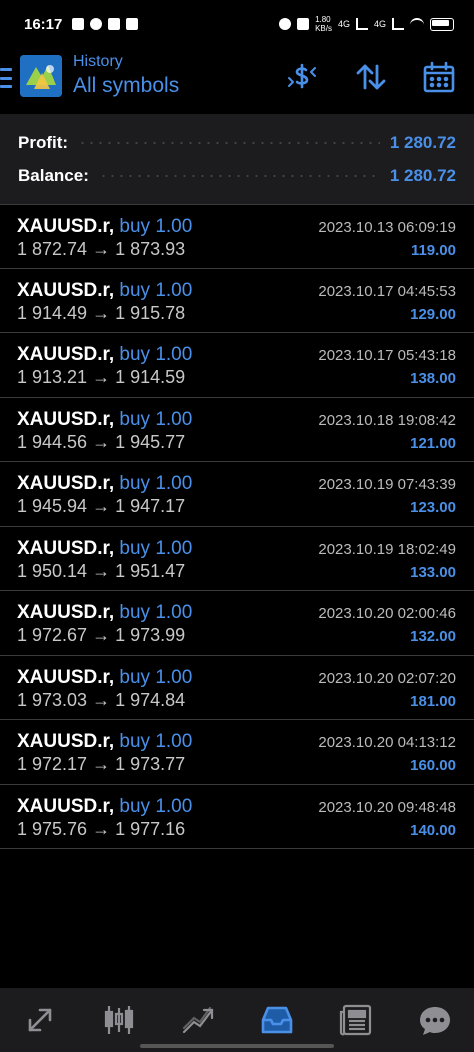 This screenshot has width=474, height=1052. What do you see at coordinates (303, 24) in the screenshot?
I see `call-icon` at bounding box center [303, 24].